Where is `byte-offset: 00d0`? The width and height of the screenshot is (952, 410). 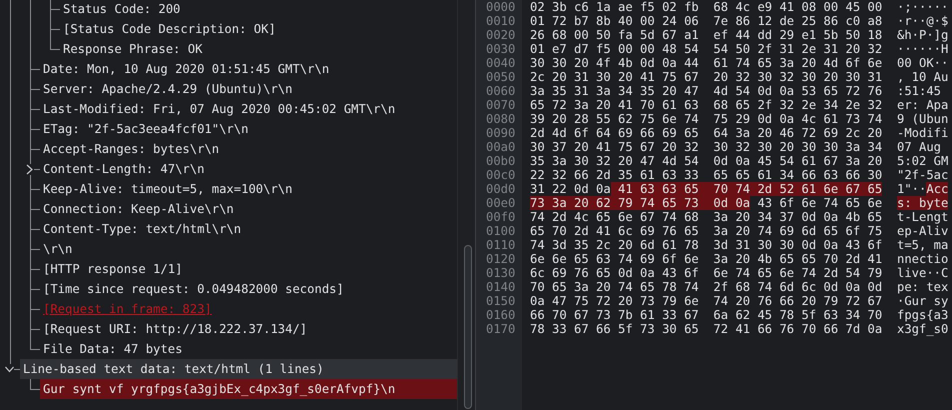 byte-offset: 00d0 is located at coordinates (501, 189).